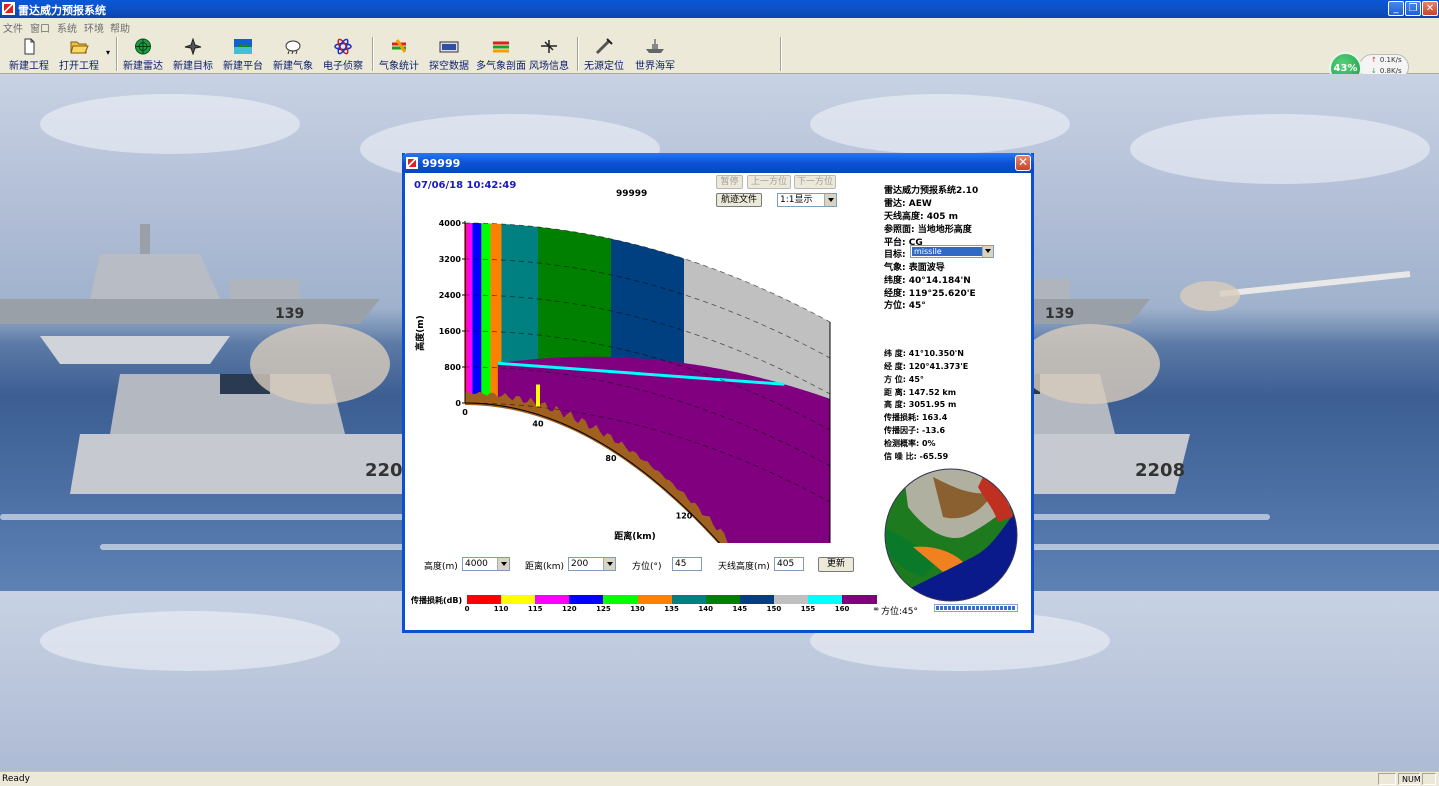 The image size is (1439, 786). What do you see at coordinates (143, 46) in the screenshot?
I see `radar-icon` at bounding box center [143, 46].